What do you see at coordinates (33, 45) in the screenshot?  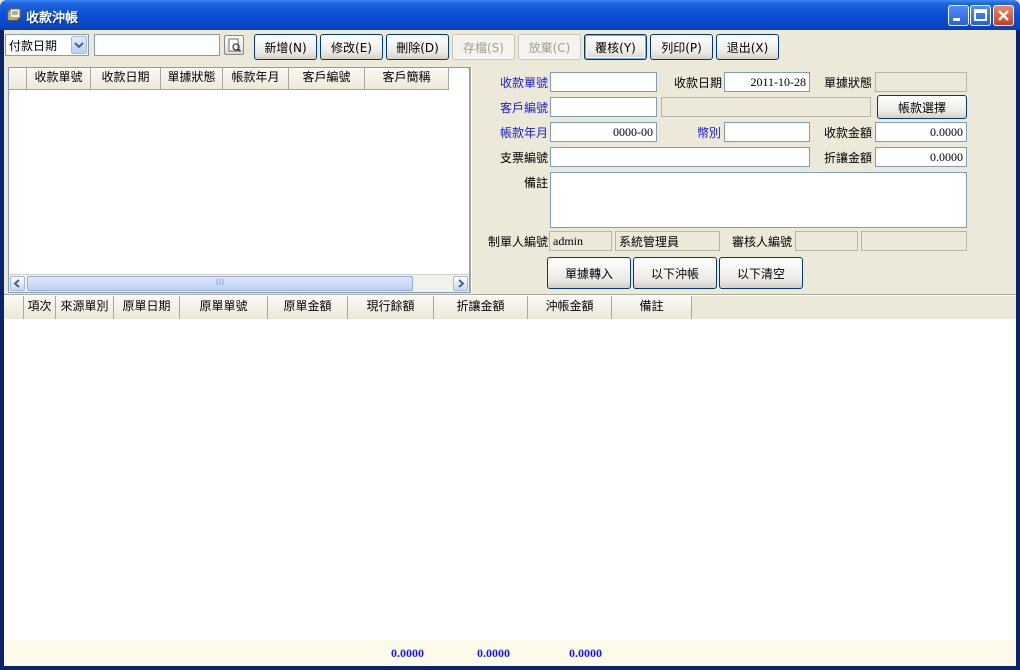 I see `filter-select-value: 付款日期` at bounding box center [33, 45].